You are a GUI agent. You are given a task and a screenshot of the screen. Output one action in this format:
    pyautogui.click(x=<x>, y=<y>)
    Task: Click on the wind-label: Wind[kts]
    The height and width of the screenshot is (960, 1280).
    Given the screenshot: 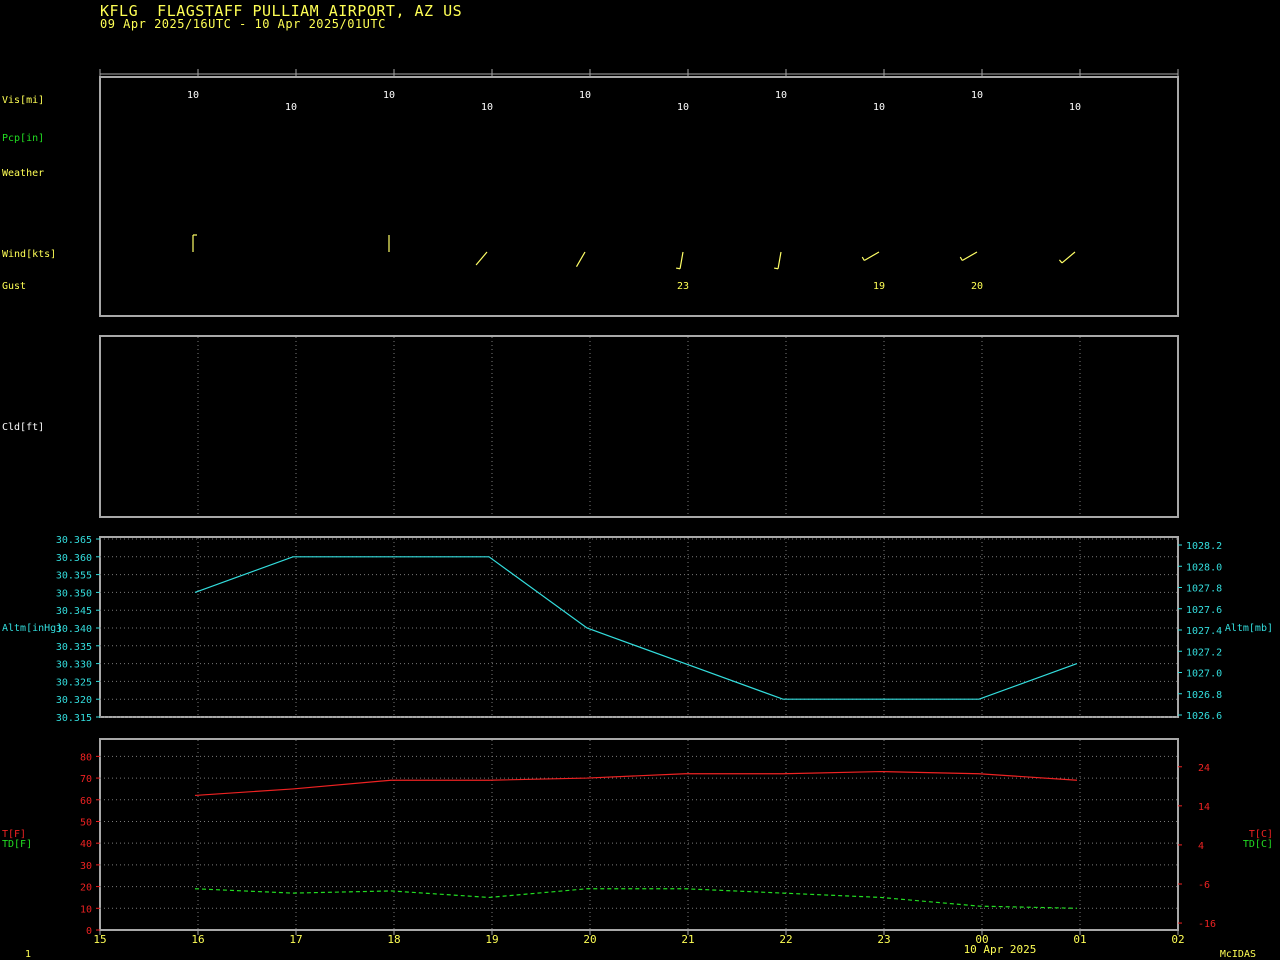 What is the action you would take?
    pyautogui.click(x=29, y=254)
    